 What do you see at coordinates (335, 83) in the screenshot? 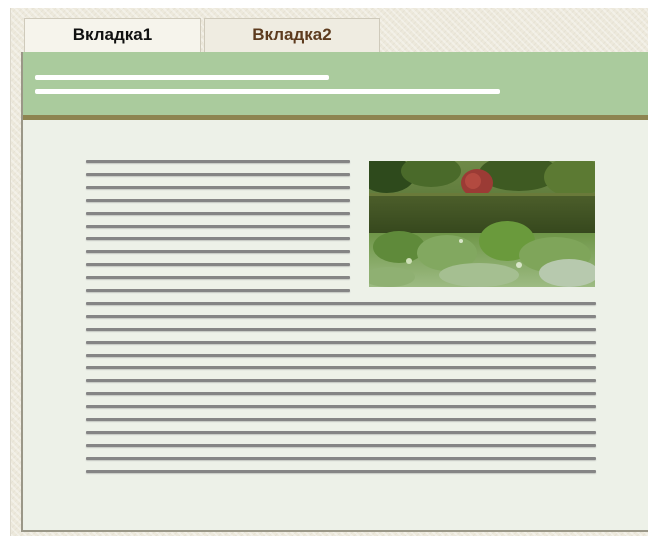
I see `panel-header` at bounding box center [335, 83].